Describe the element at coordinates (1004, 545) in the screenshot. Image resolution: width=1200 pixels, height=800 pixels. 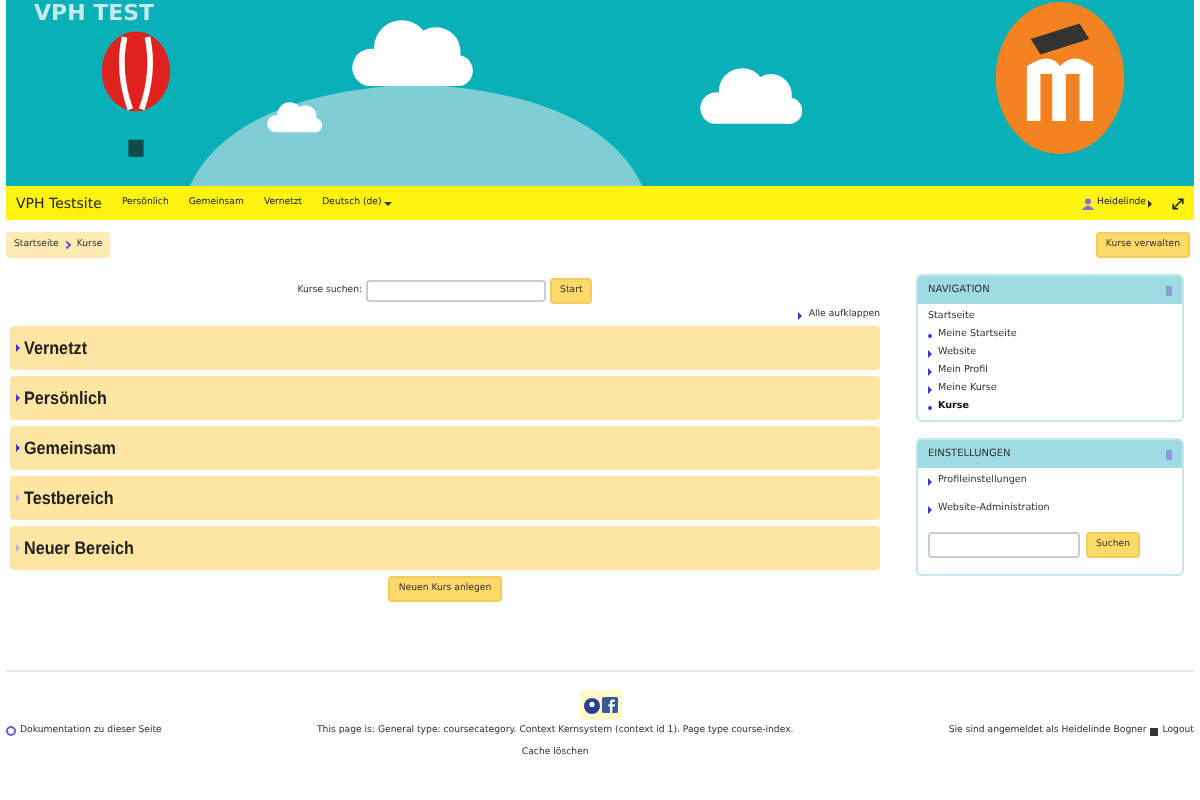
I see `settings-search-field` at that location.